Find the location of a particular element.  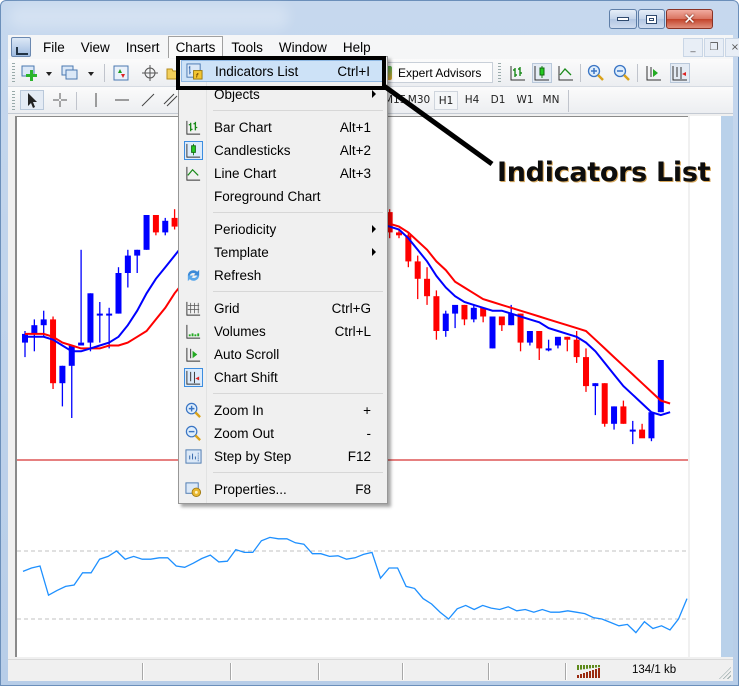

menu-item-shortcut: F8 is located at coordinates (363, 489).